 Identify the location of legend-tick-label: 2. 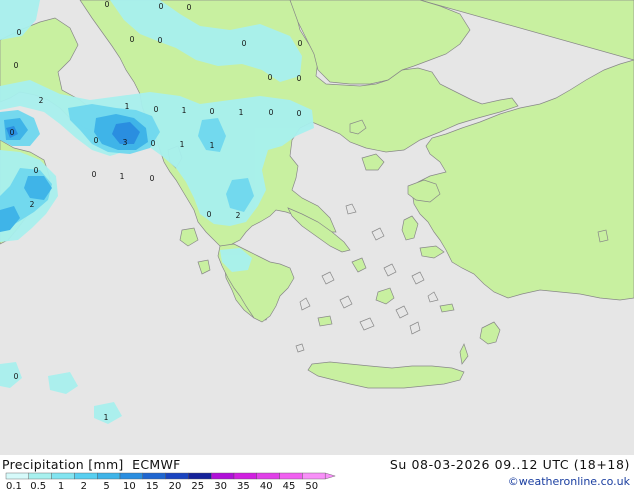
(84, 485).